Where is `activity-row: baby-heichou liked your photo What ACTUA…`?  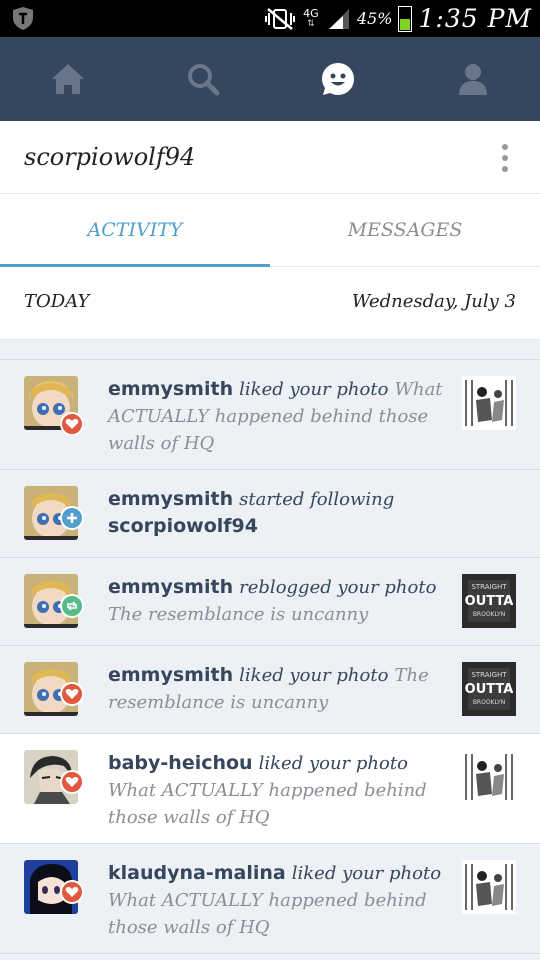 activity-row: baby-heichou liked your photo What ACTUA… is located at coordinates (270, 789).